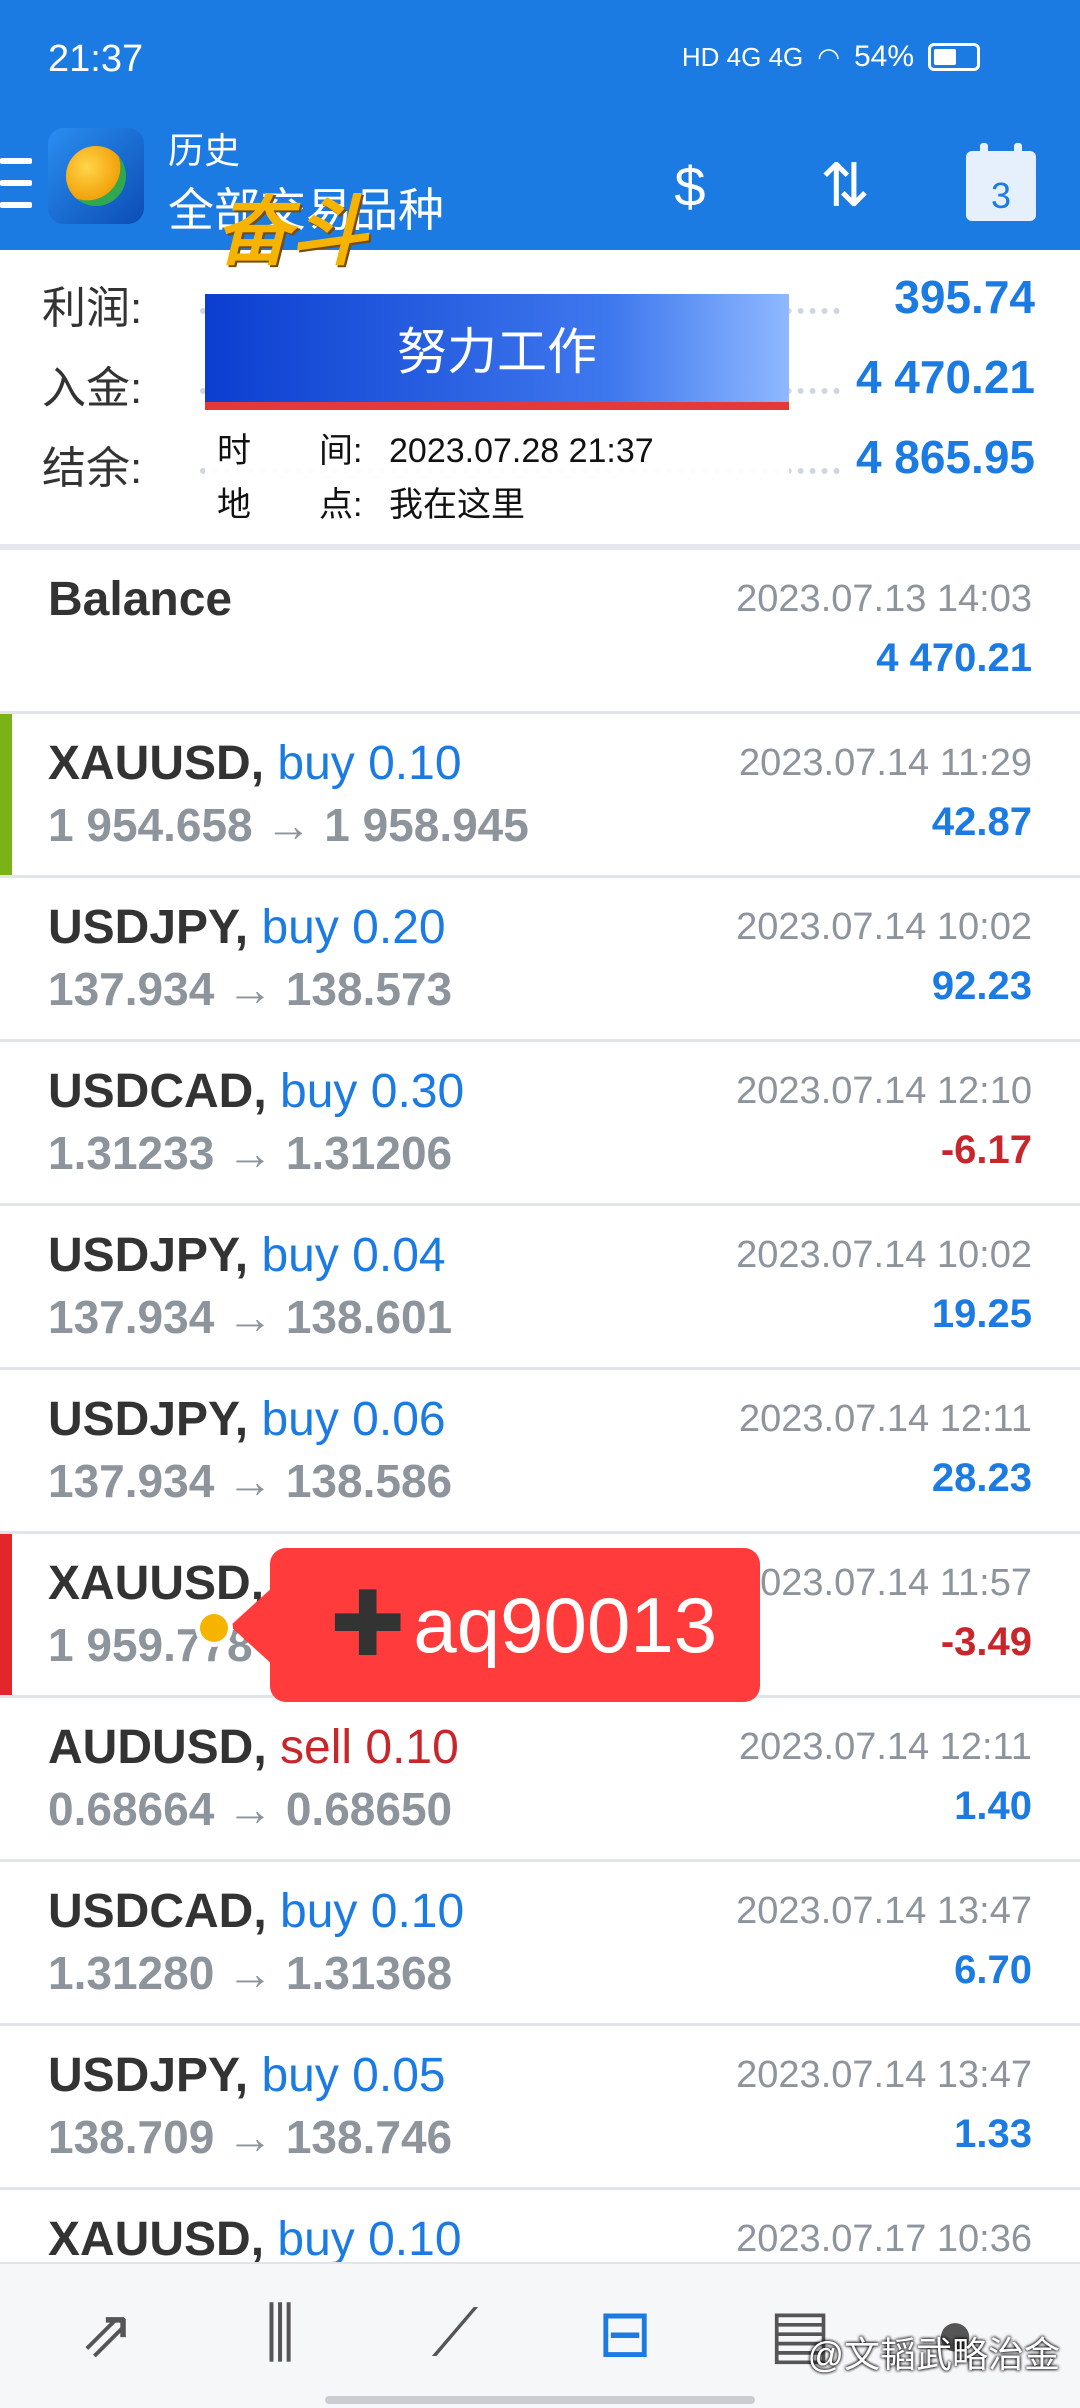 Image resolution: width=1080 pixels, height=2408 pixels. What do you see at coordinates (250, 1973) in the screenshot?
I see `trade-prices: 1.31280 → 1.31368` at bounding box center [250, 1973].